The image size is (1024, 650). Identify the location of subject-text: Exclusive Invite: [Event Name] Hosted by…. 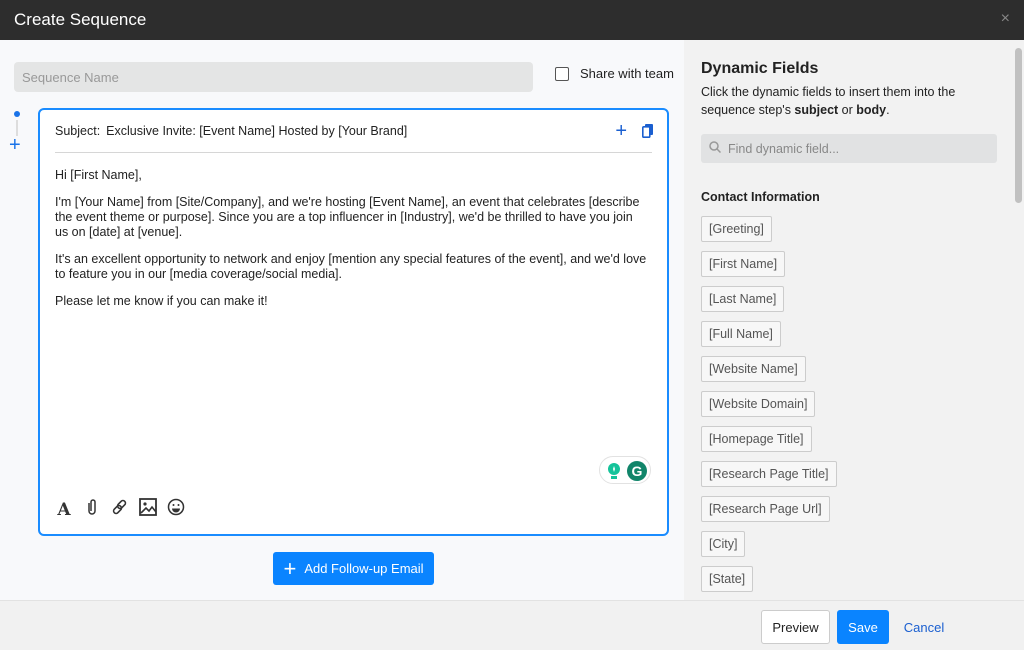
(256, 131).